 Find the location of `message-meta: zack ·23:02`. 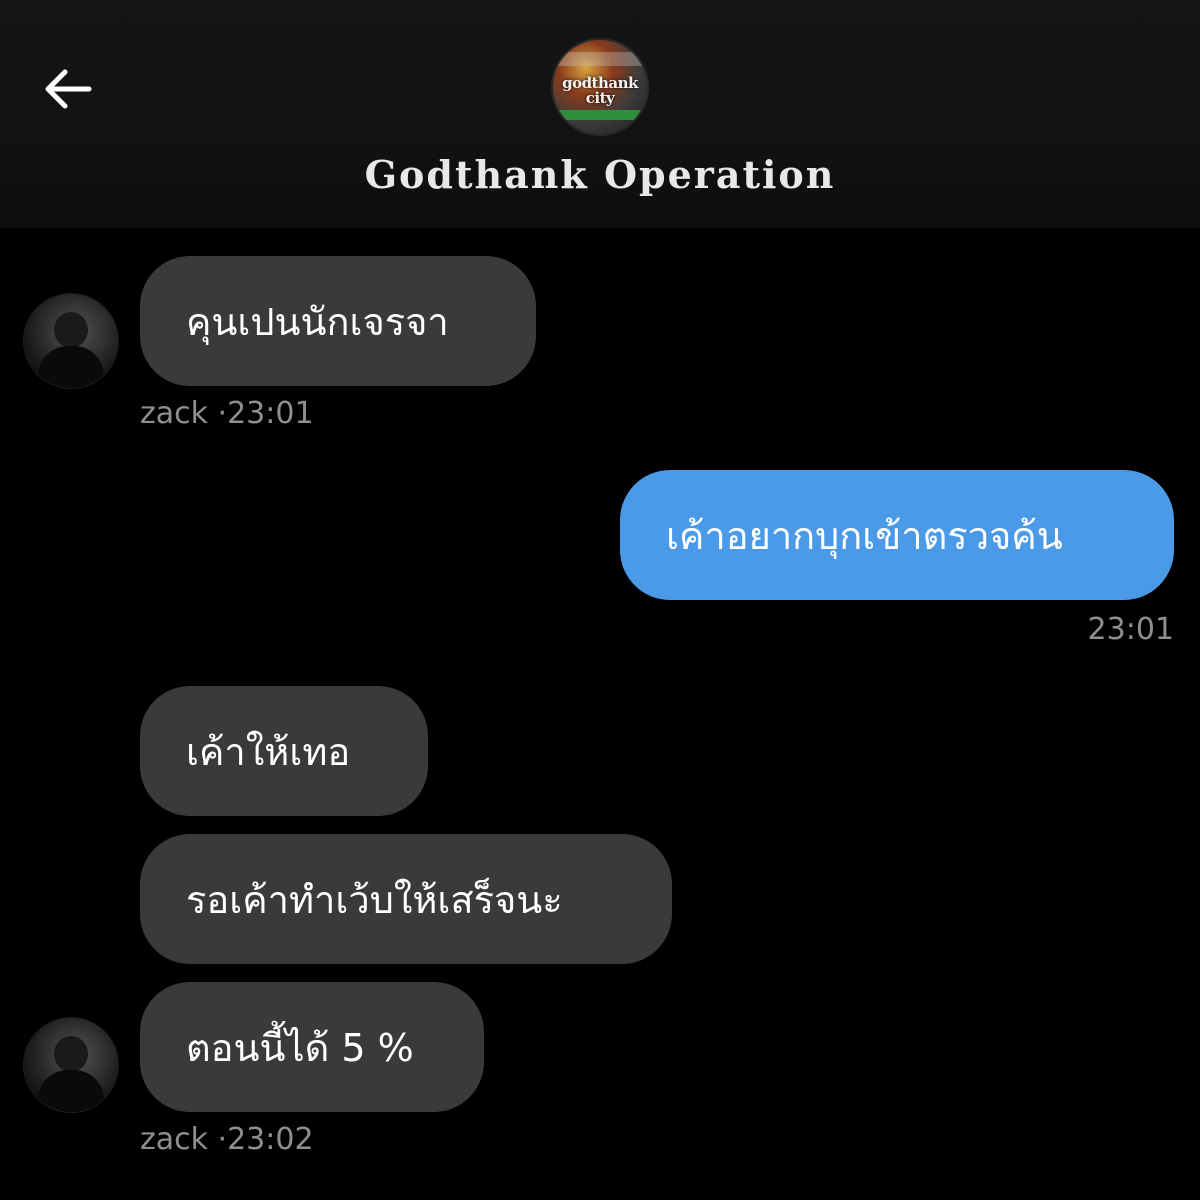

message-meta: zack ·23:02 is located at coordinates (227, 1139).